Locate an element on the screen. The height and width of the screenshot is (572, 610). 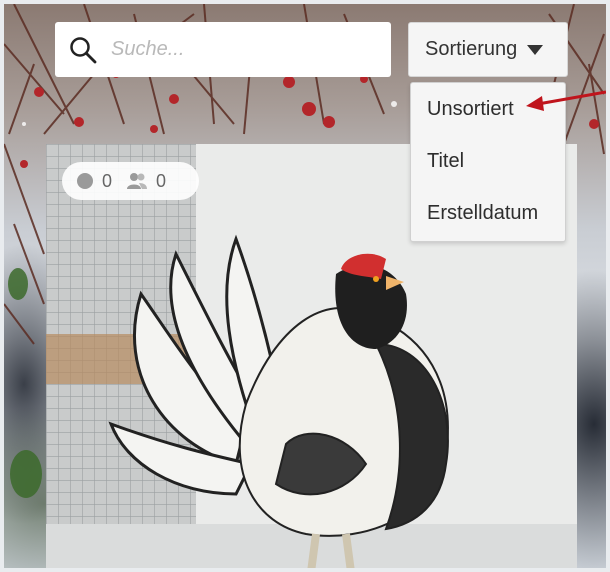
sort-dropdown-button: Sortierung is located at coordinates (488, 49).